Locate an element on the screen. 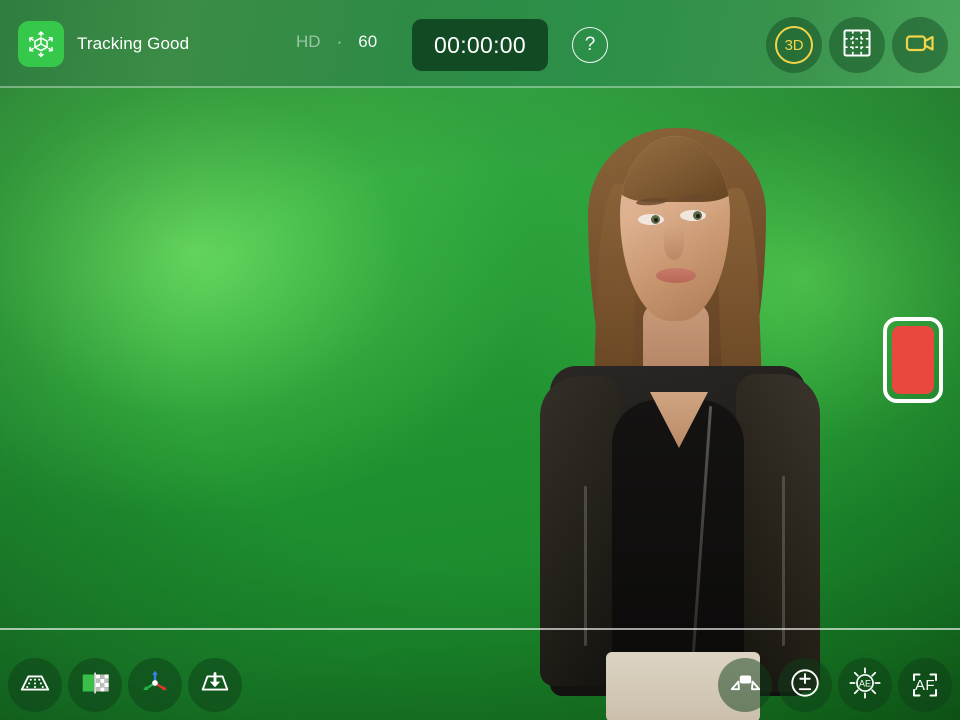 Image resolution: width=960 pixels, height=720 pixels. top-right-button-group: 3D is located at coordinates (857, 45).